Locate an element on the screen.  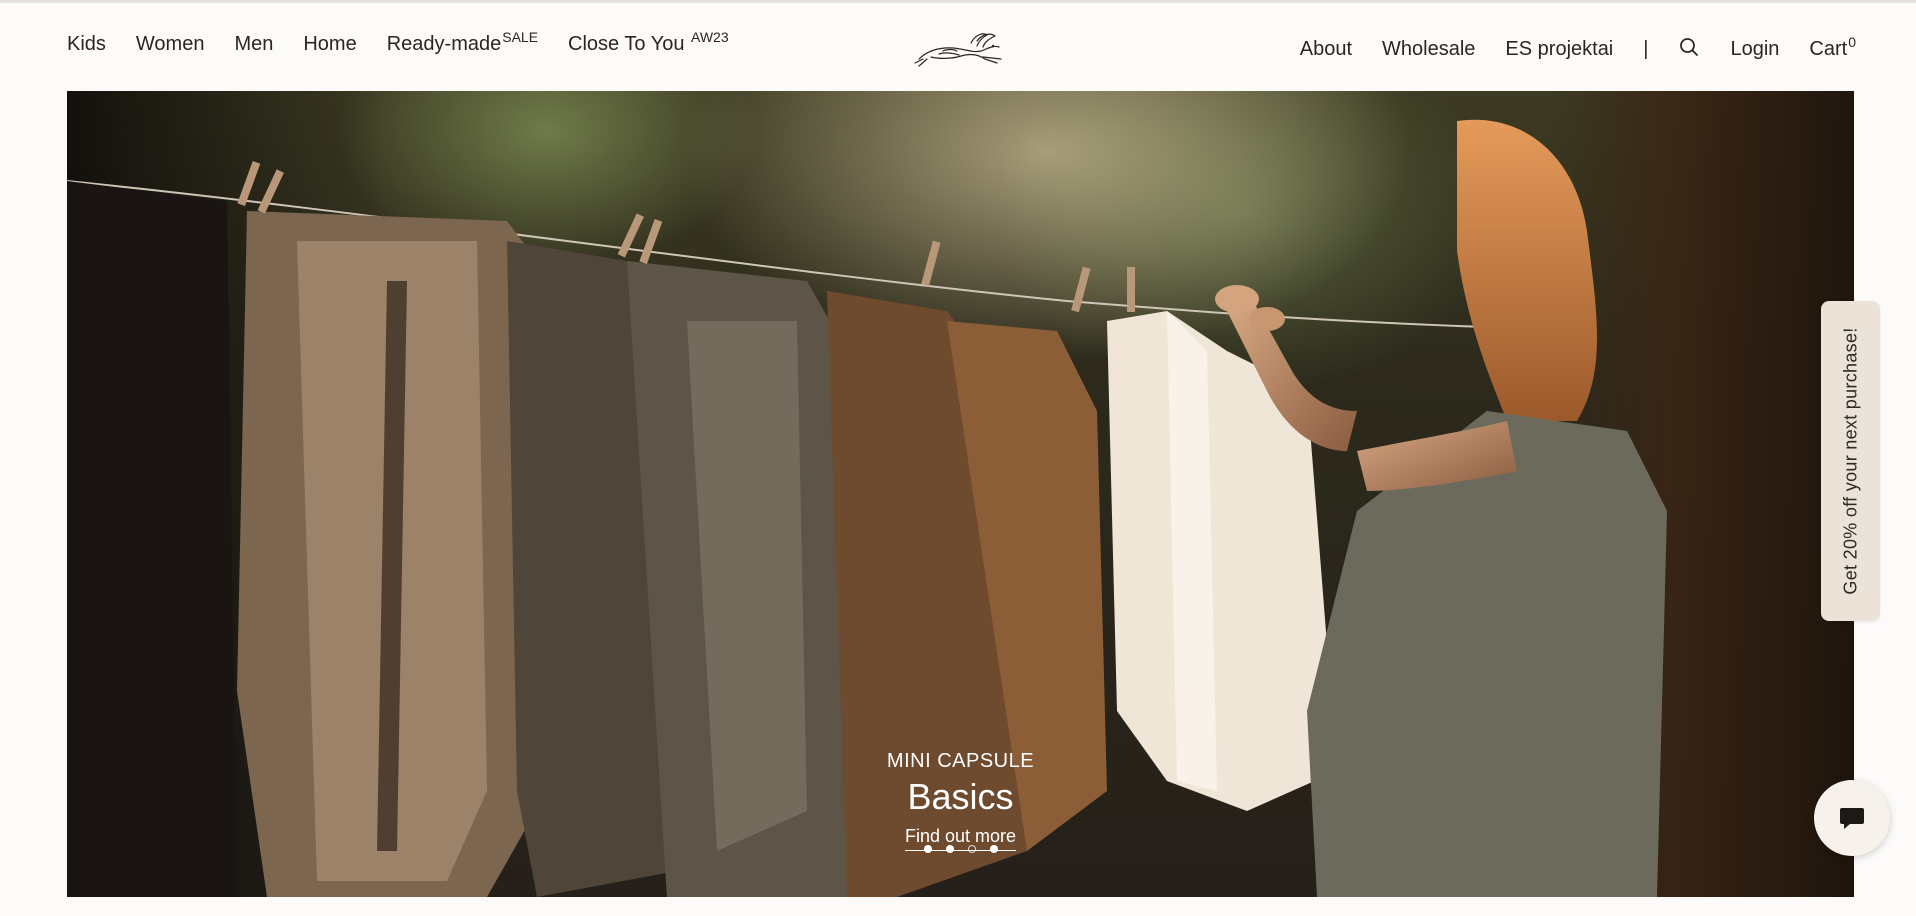
nav-item-es-projects: ES projektai is located at coordinates (1559, 49).